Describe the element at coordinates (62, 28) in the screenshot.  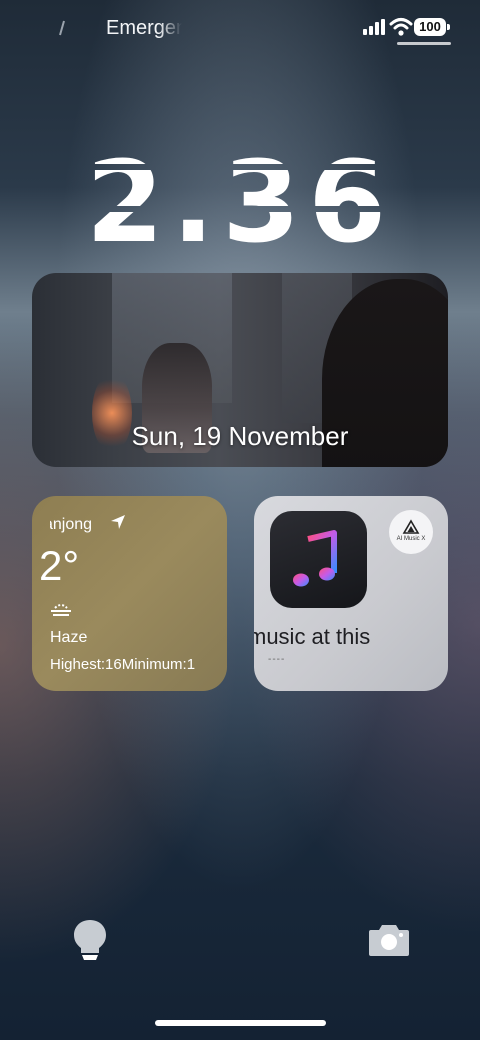
I see `notification-icon` at that location.